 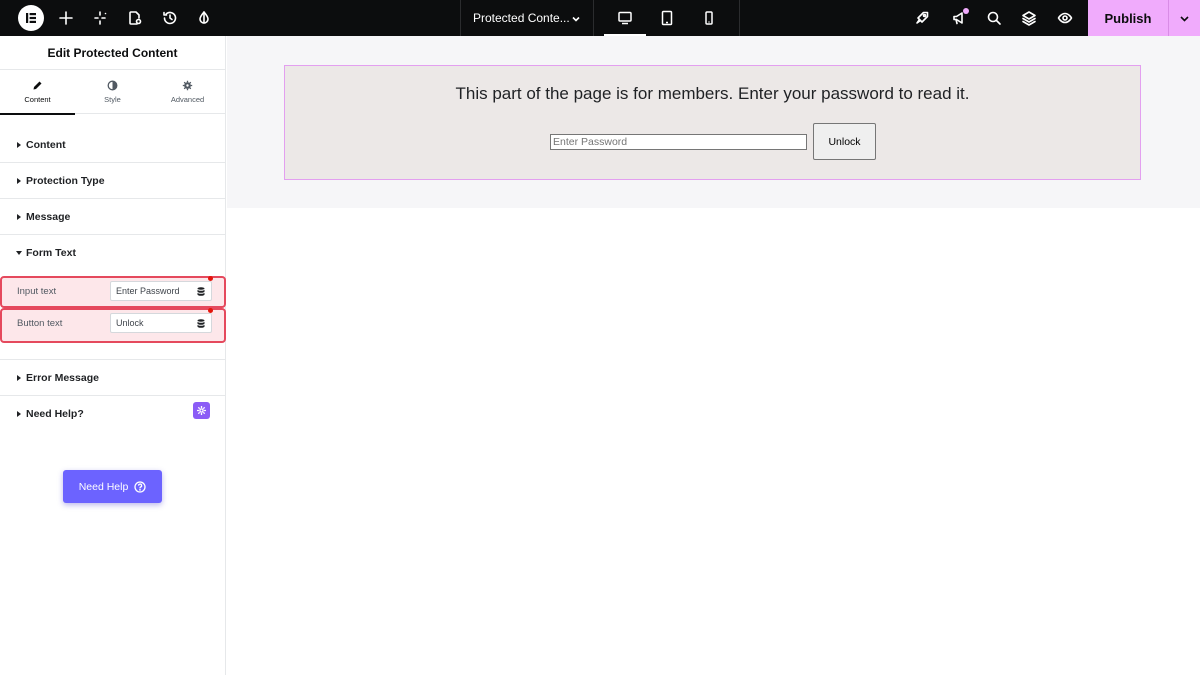 I want to click on section-error-message: Error Message, so click(x=113, y=378).